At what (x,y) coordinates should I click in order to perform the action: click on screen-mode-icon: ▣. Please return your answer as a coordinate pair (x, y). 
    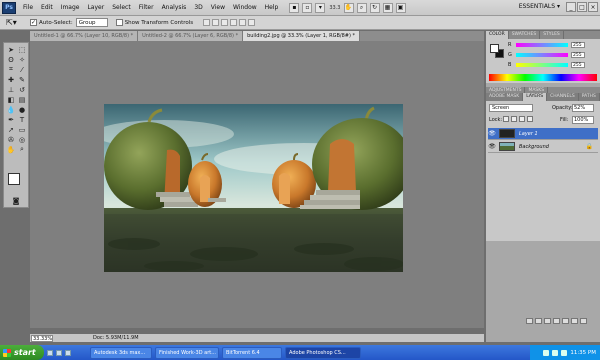
    Looking at the image, I should click on (400, 7).